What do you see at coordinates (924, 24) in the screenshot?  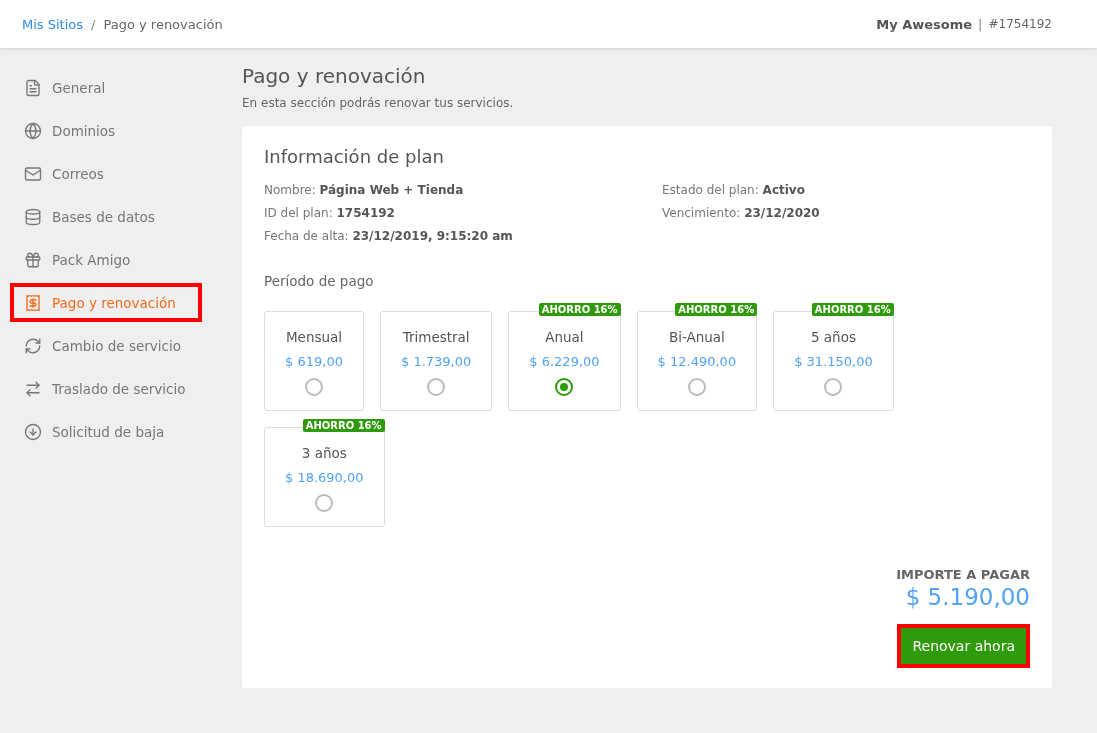 I see `account-name: My Awesome` at bounding box center [924, 24].